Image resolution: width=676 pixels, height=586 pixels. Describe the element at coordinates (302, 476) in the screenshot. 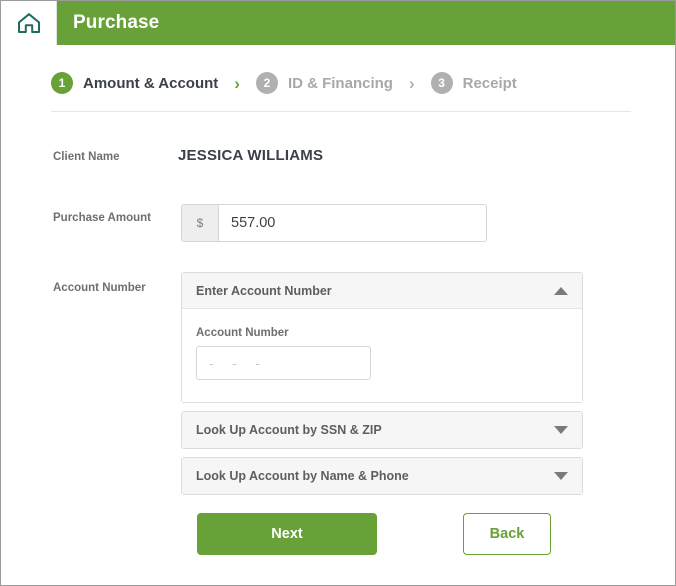

I see `accordion-title-name-phone: Look Up Account by Name & Phone` at that location.